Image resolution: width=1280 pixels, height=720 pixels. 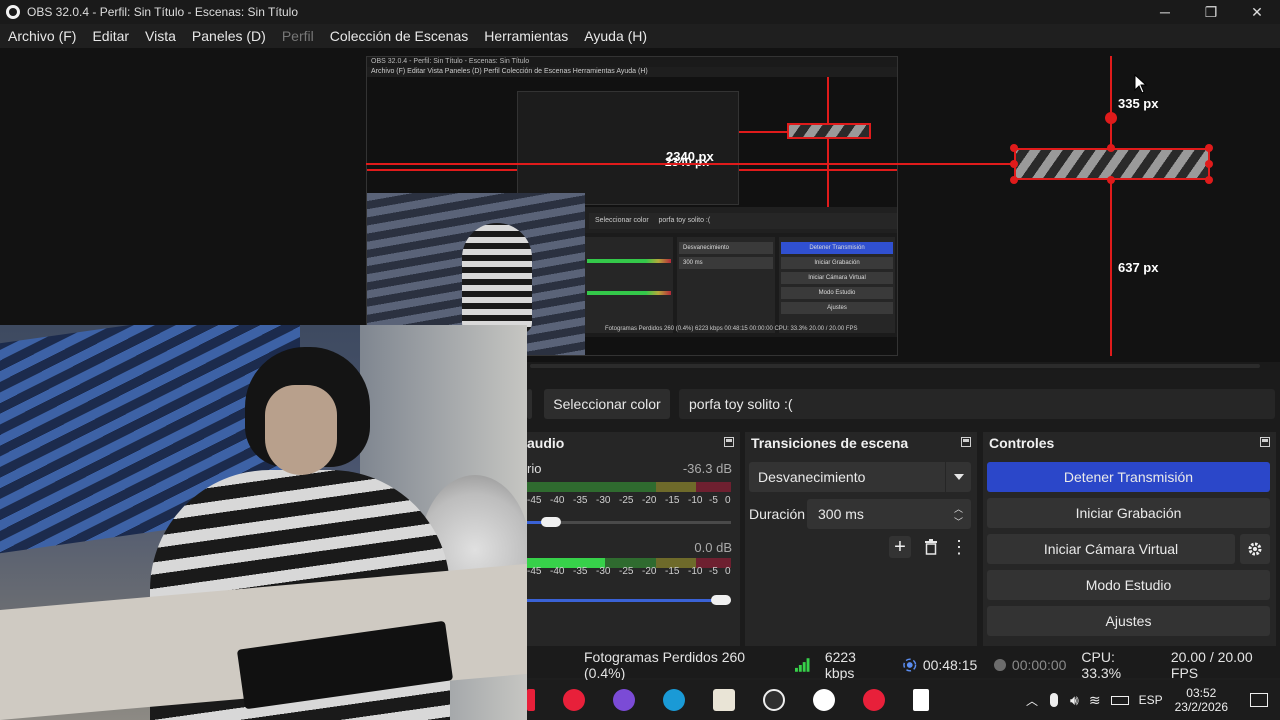 I want to click on scale-tick: 0, so click(x=728, y=571).